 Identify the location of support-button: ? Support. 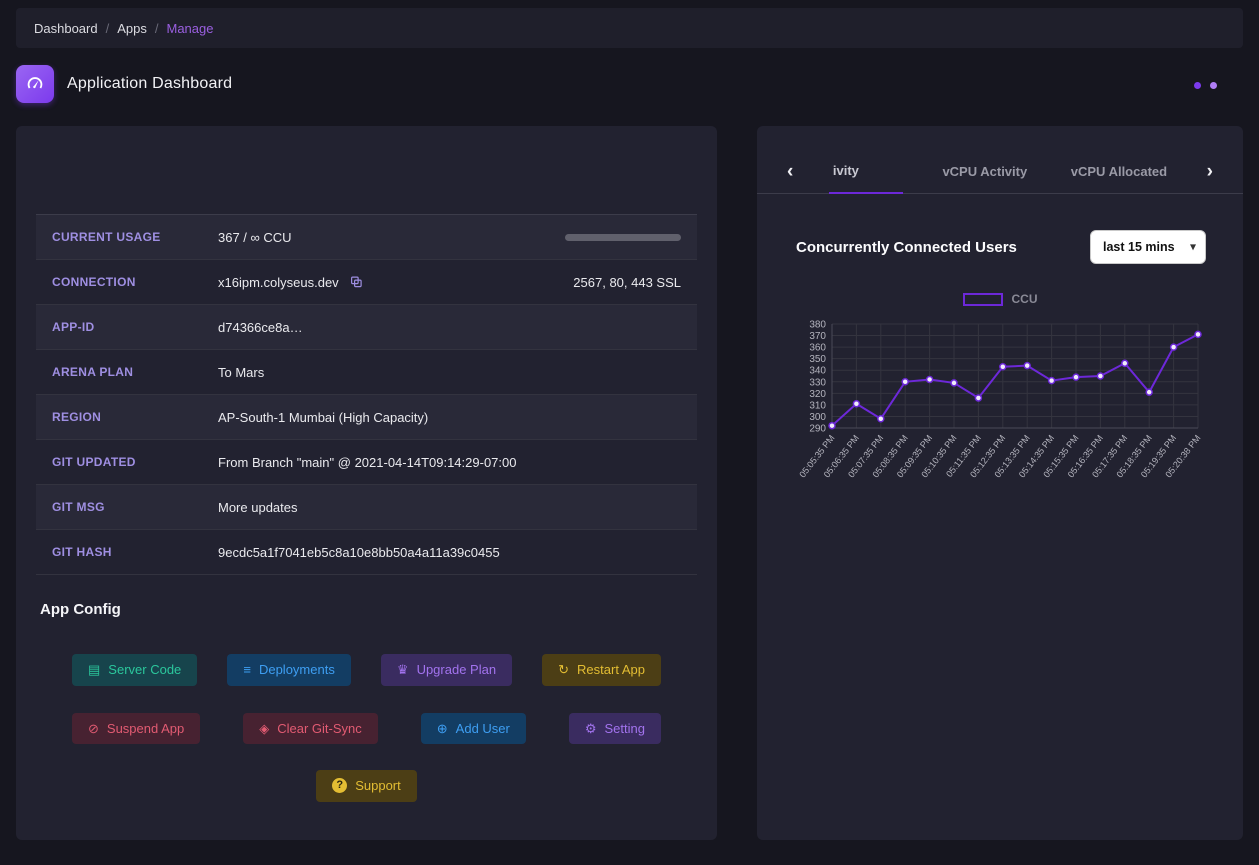
(366, 786).